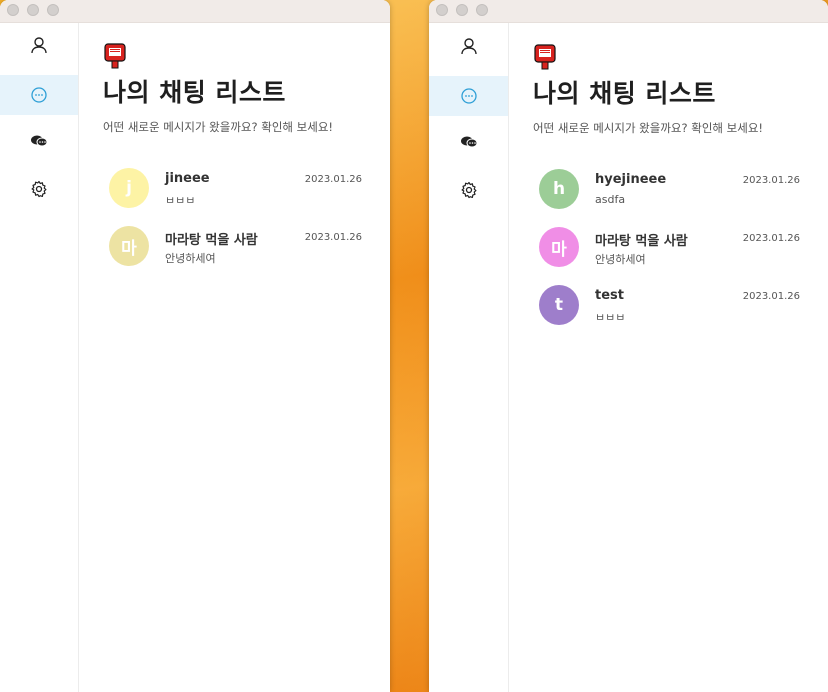  What do you see at coordinates (559, 305) in the screenshot?
I see `avatar: t` at bounding box center [559, 305].